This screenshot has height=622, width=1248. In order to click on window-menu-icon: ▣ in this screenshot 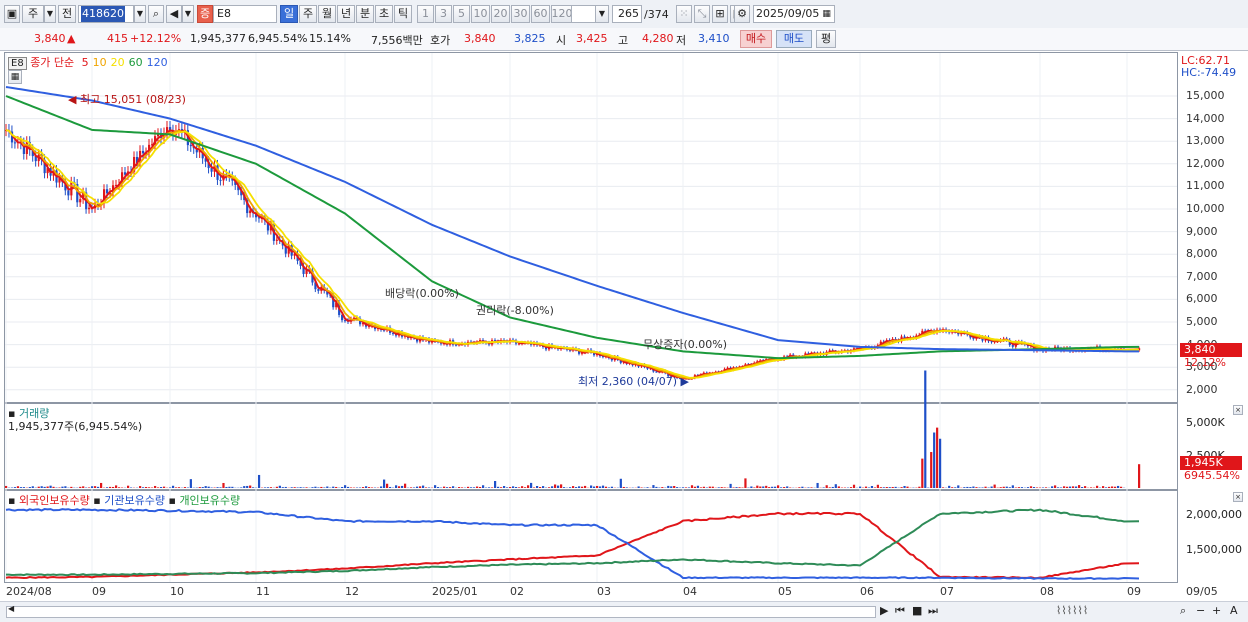, I will do `click(12, 14)`.